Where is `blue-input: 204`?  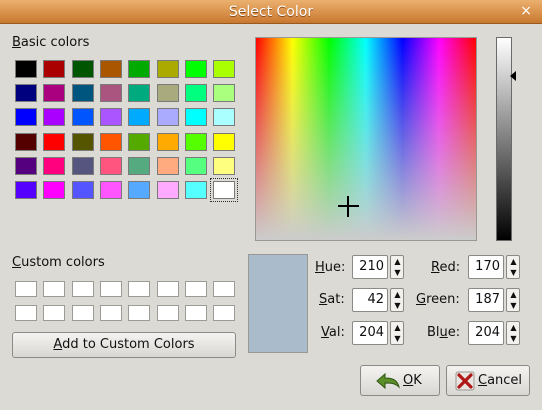 blue-input: 204 is located at coordinates (486, 333).